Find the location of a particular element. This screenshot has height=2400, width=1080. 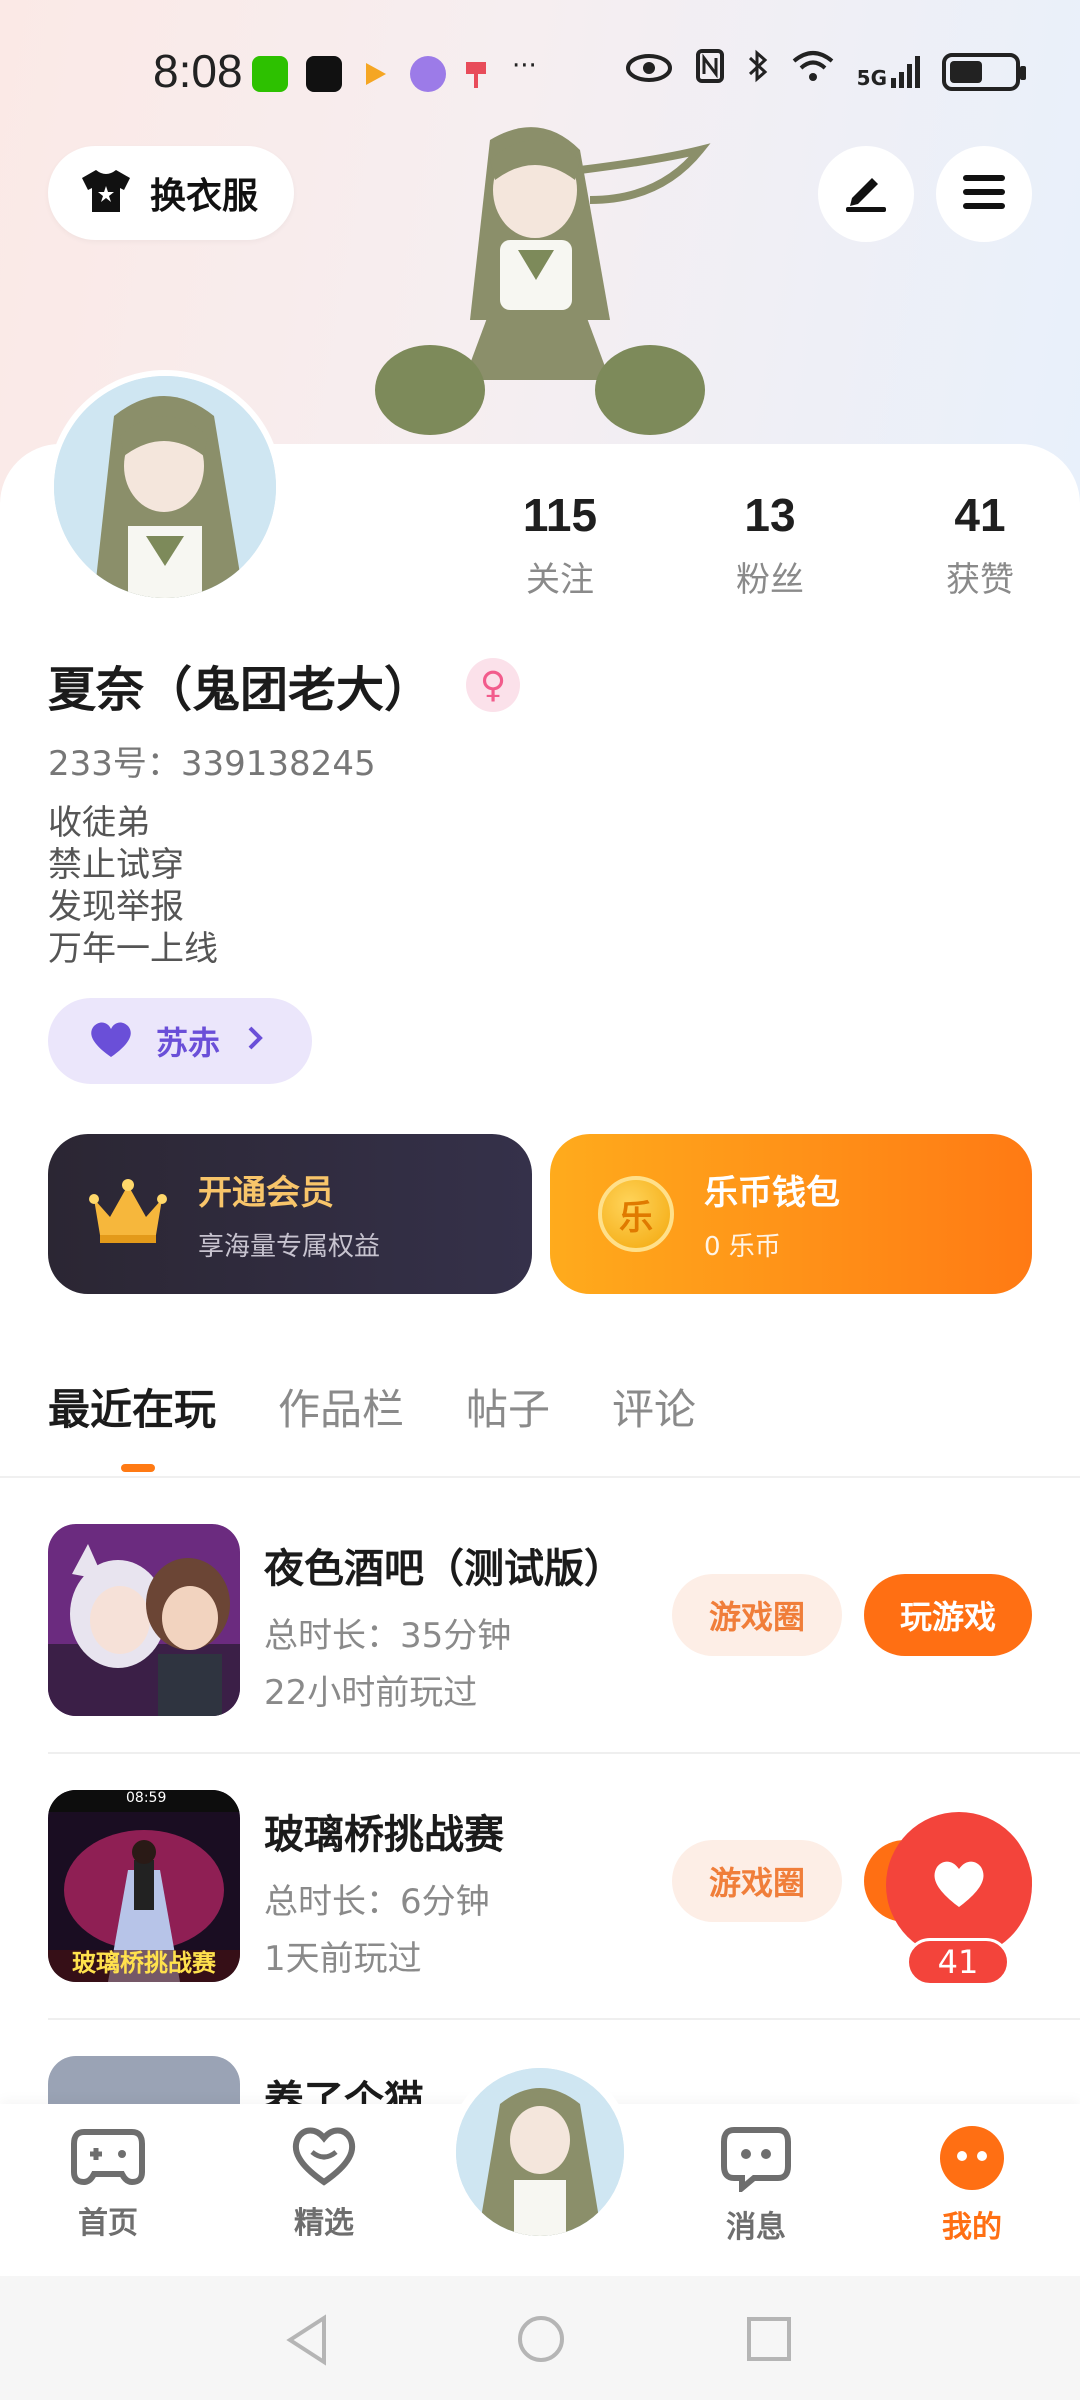

status-bar: 8:08 ··· 5G is located at coordinates (540, 70).